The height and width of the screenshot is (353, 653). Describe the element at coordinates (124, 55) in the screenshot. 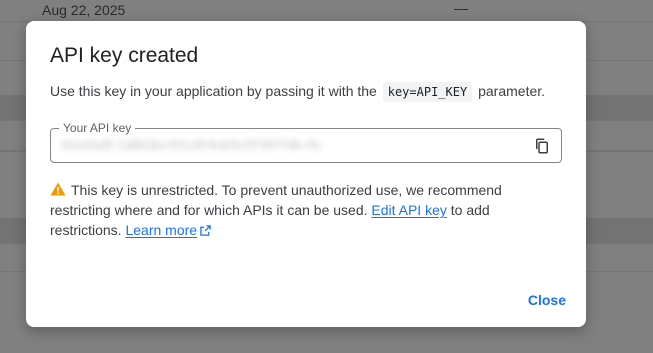

I see `dialog-title: API key created` at that location.